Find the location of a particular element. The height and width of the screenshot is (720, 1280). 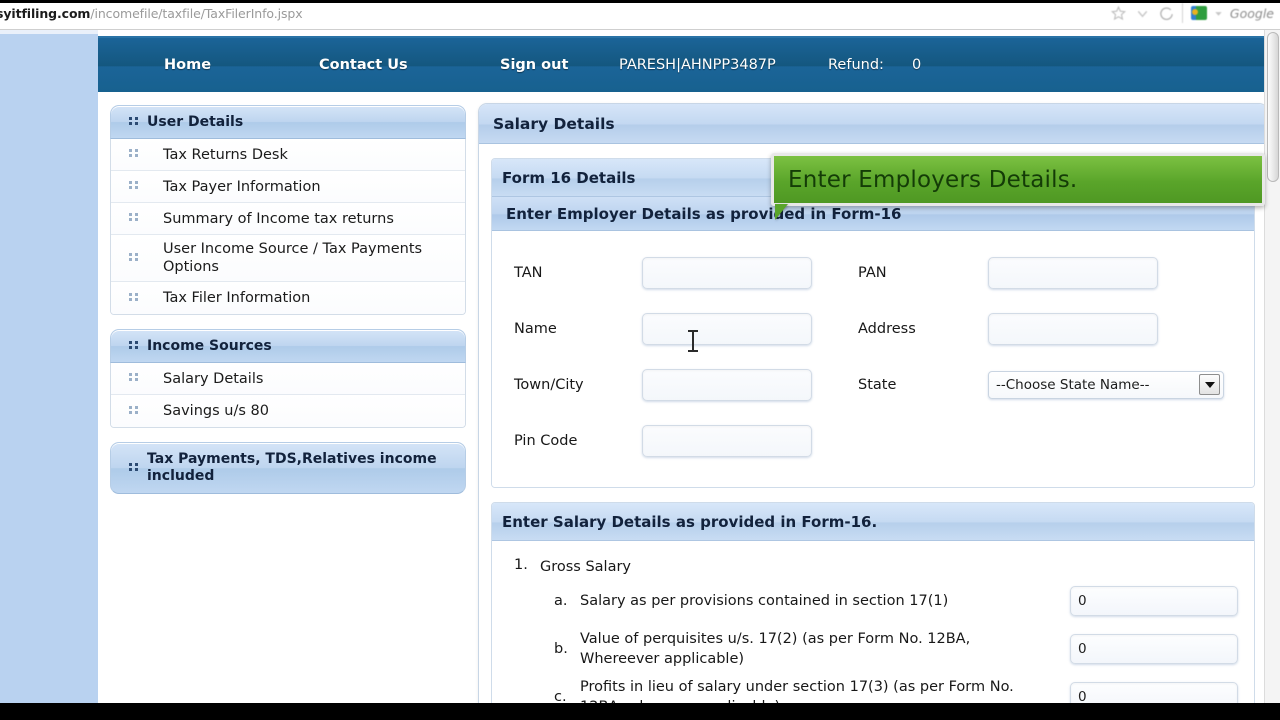

pin-code-label: Pin Code is located at coordinates (546, 441).